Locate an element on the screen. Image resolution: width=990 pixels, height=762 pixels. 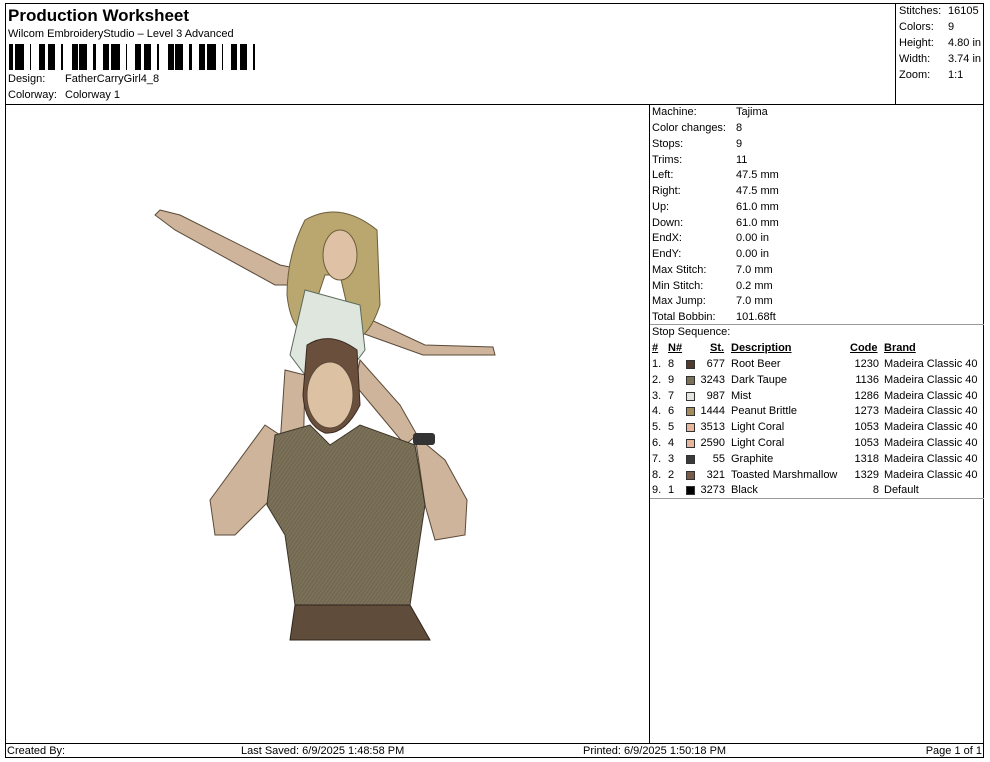
stitch-count: 1444 is located at coordinates (712, 411).